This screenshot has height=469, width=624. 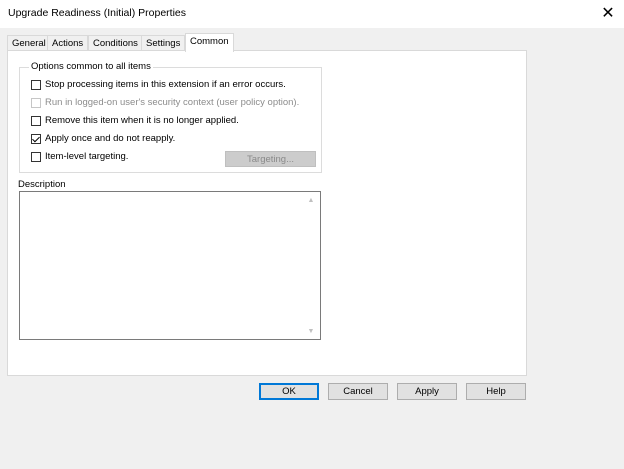 What do you see at coordinates (209, 42) in the screenshot?
I see `tab-common: Common` at bounding box center [209, 42].